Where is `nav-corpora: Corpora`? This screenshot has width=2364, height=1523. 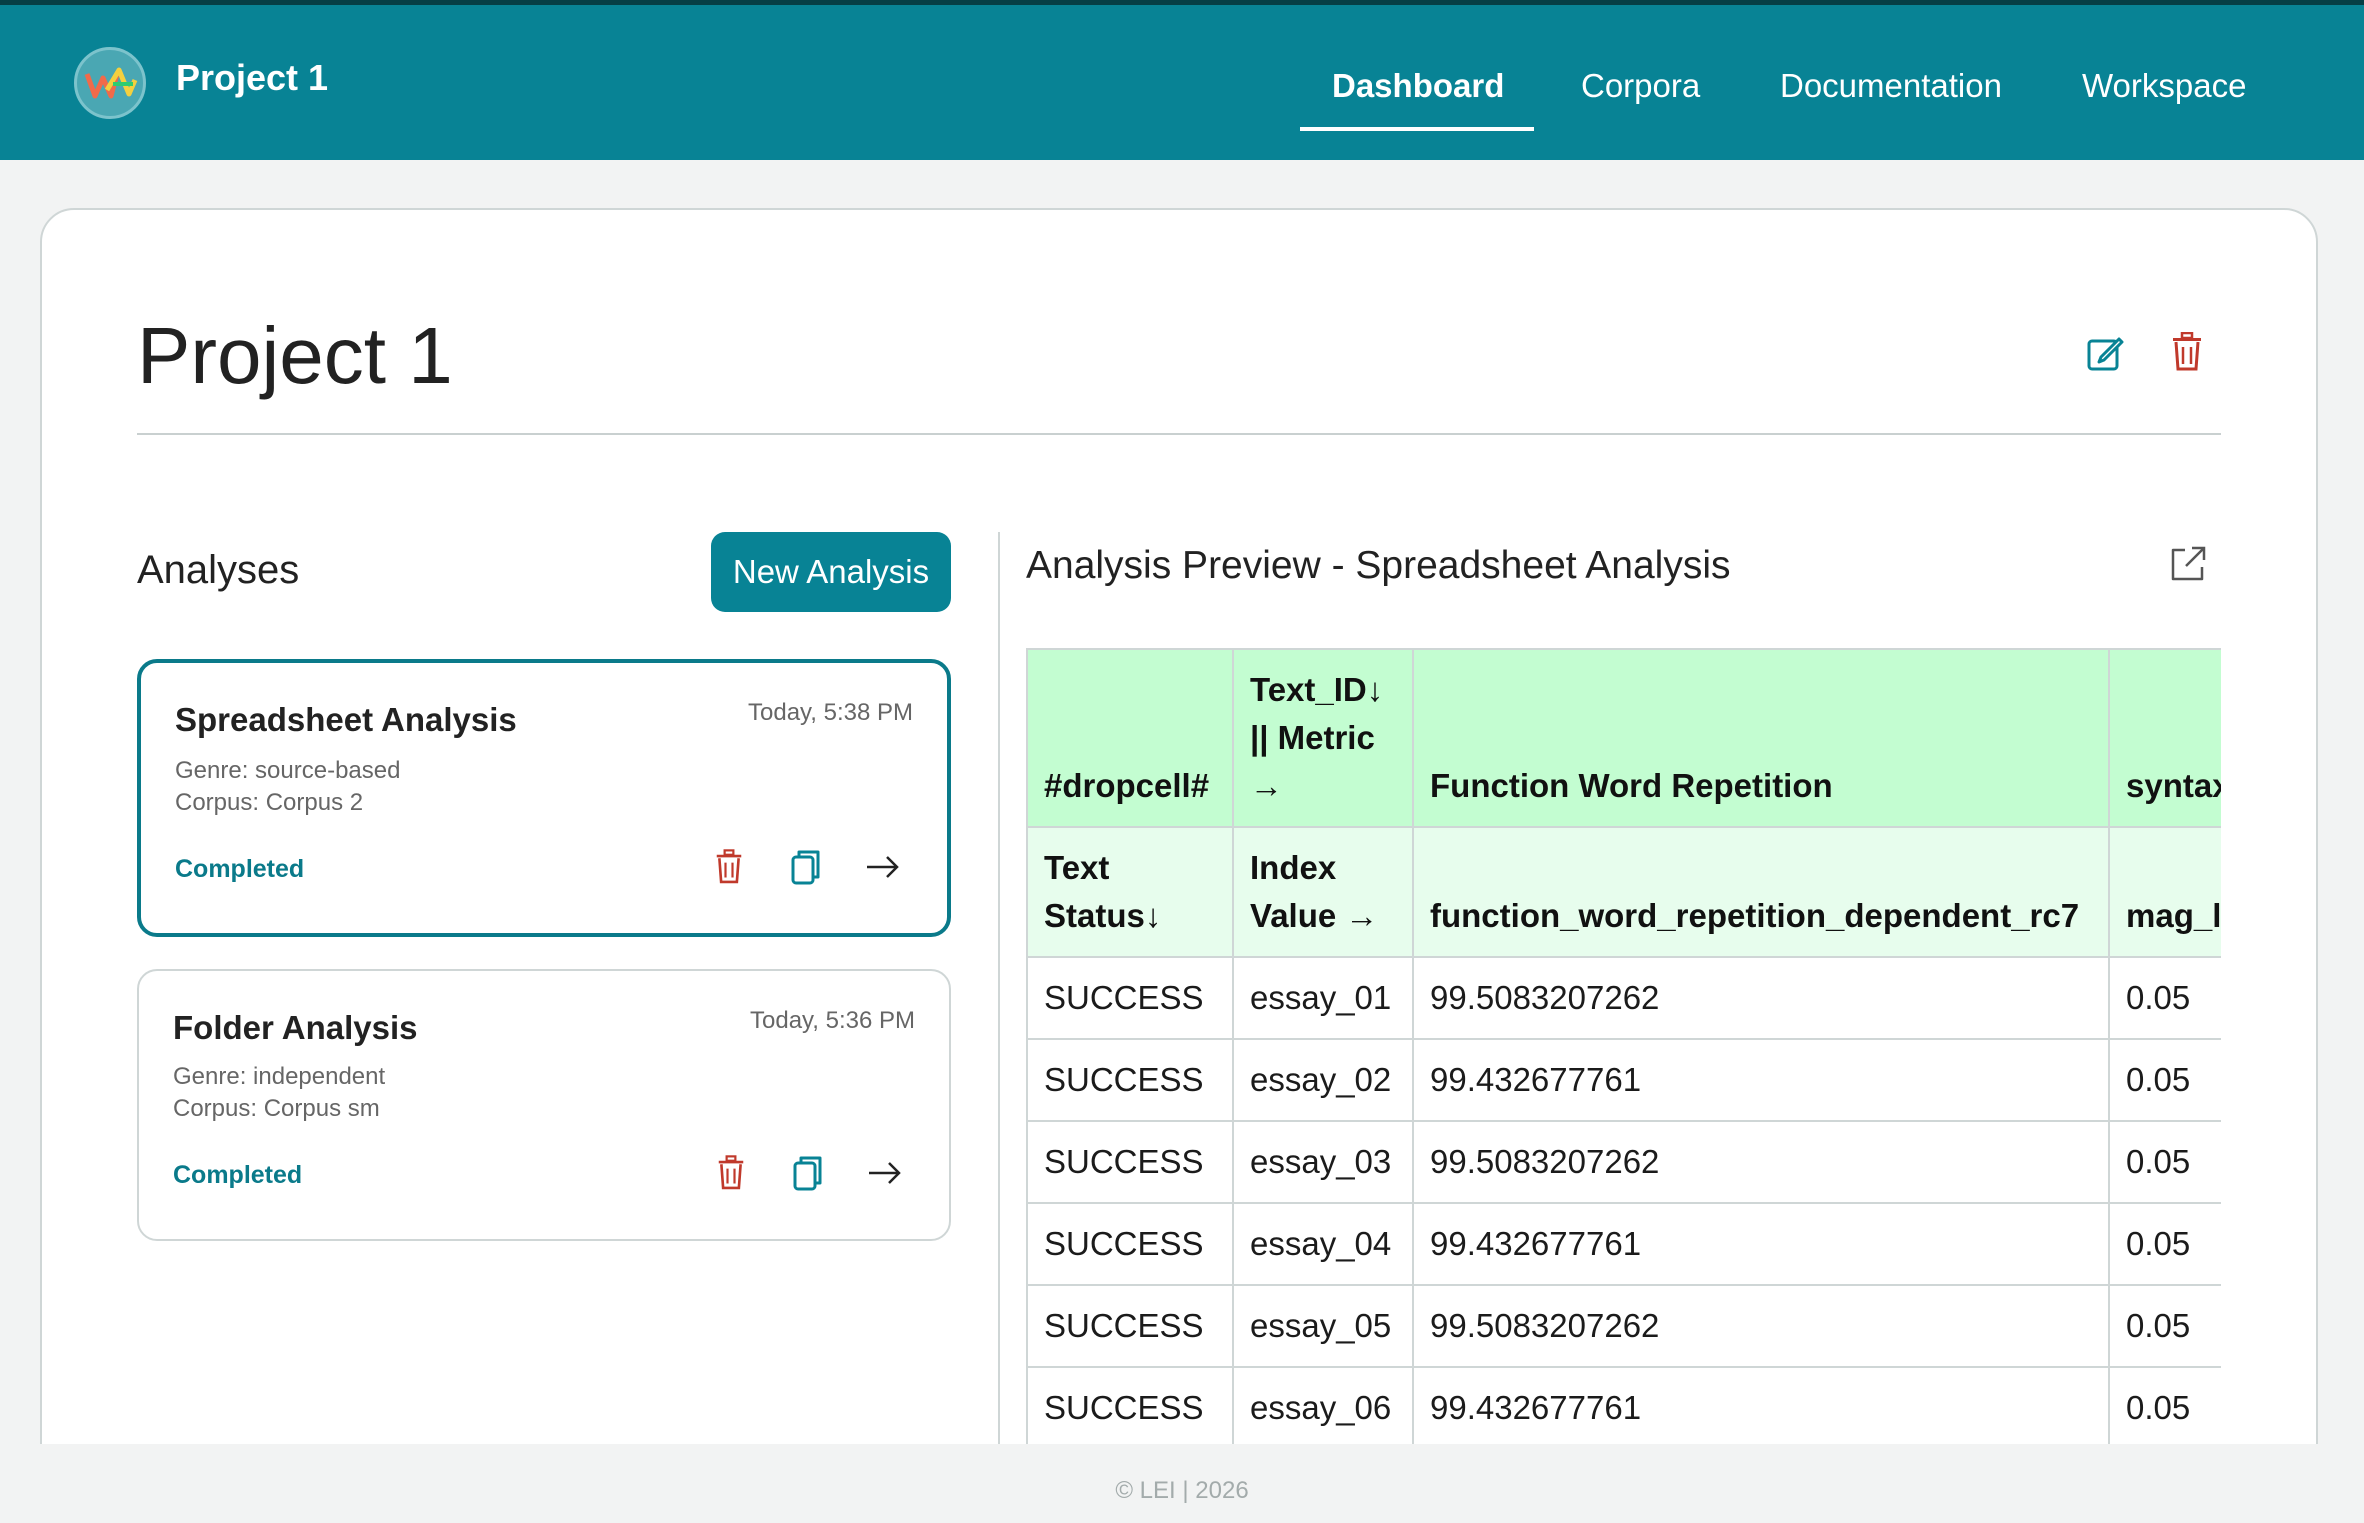 nav-corpora: Corpora is located at coordinates (1640, 86).